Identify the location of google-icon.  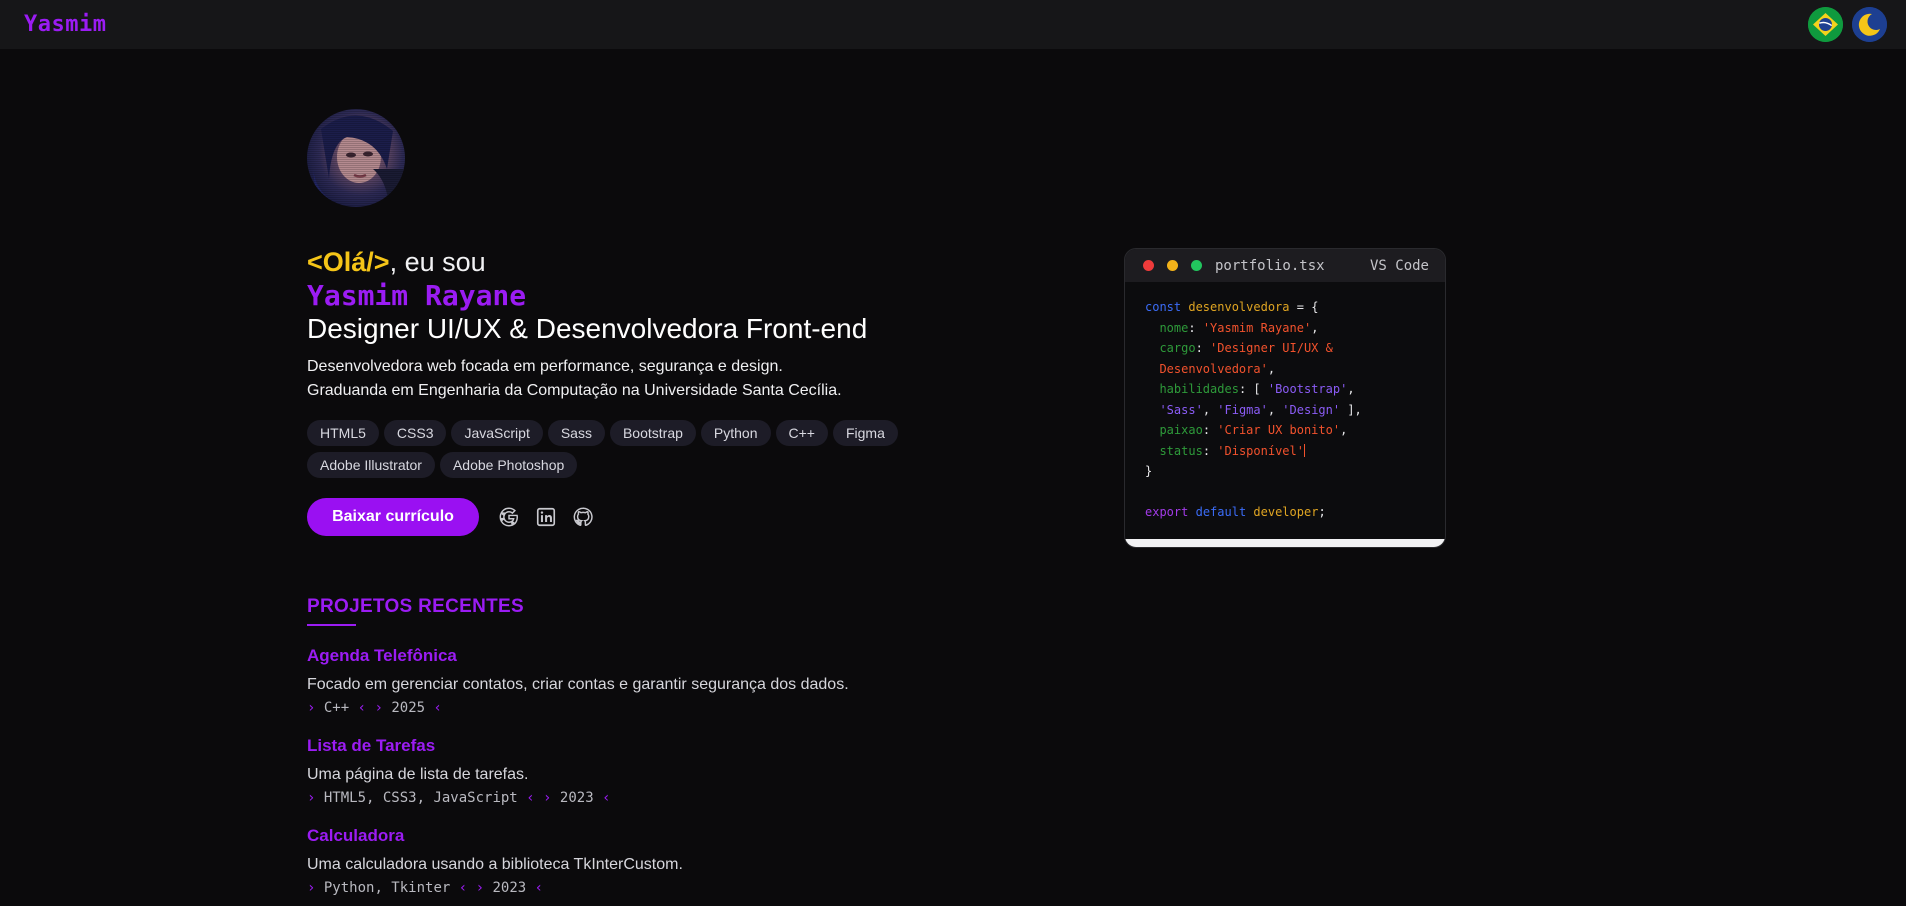
(509, 517).